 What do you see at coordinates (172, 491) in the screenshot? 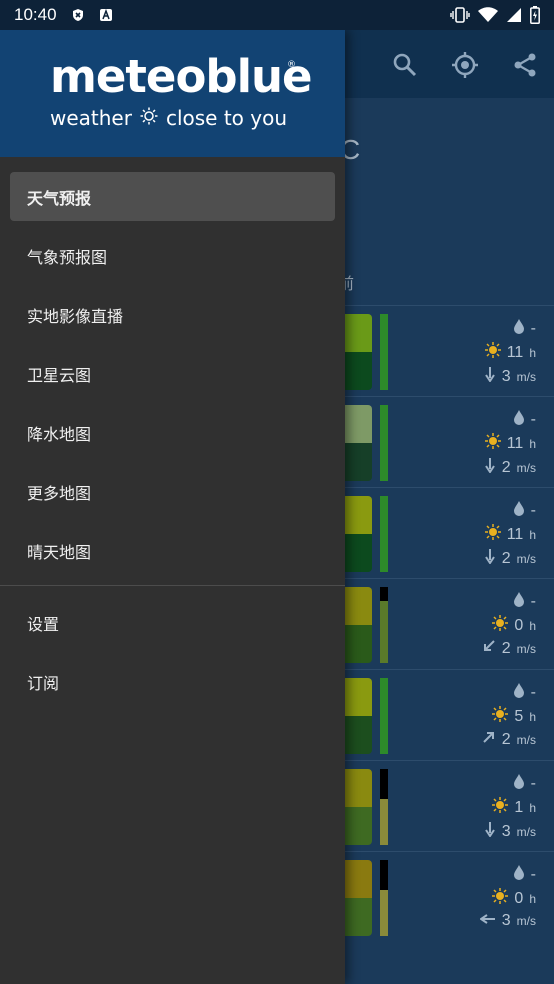
I see `menu-item-more-maps: 更多地图` at bounding box center [172, 491].